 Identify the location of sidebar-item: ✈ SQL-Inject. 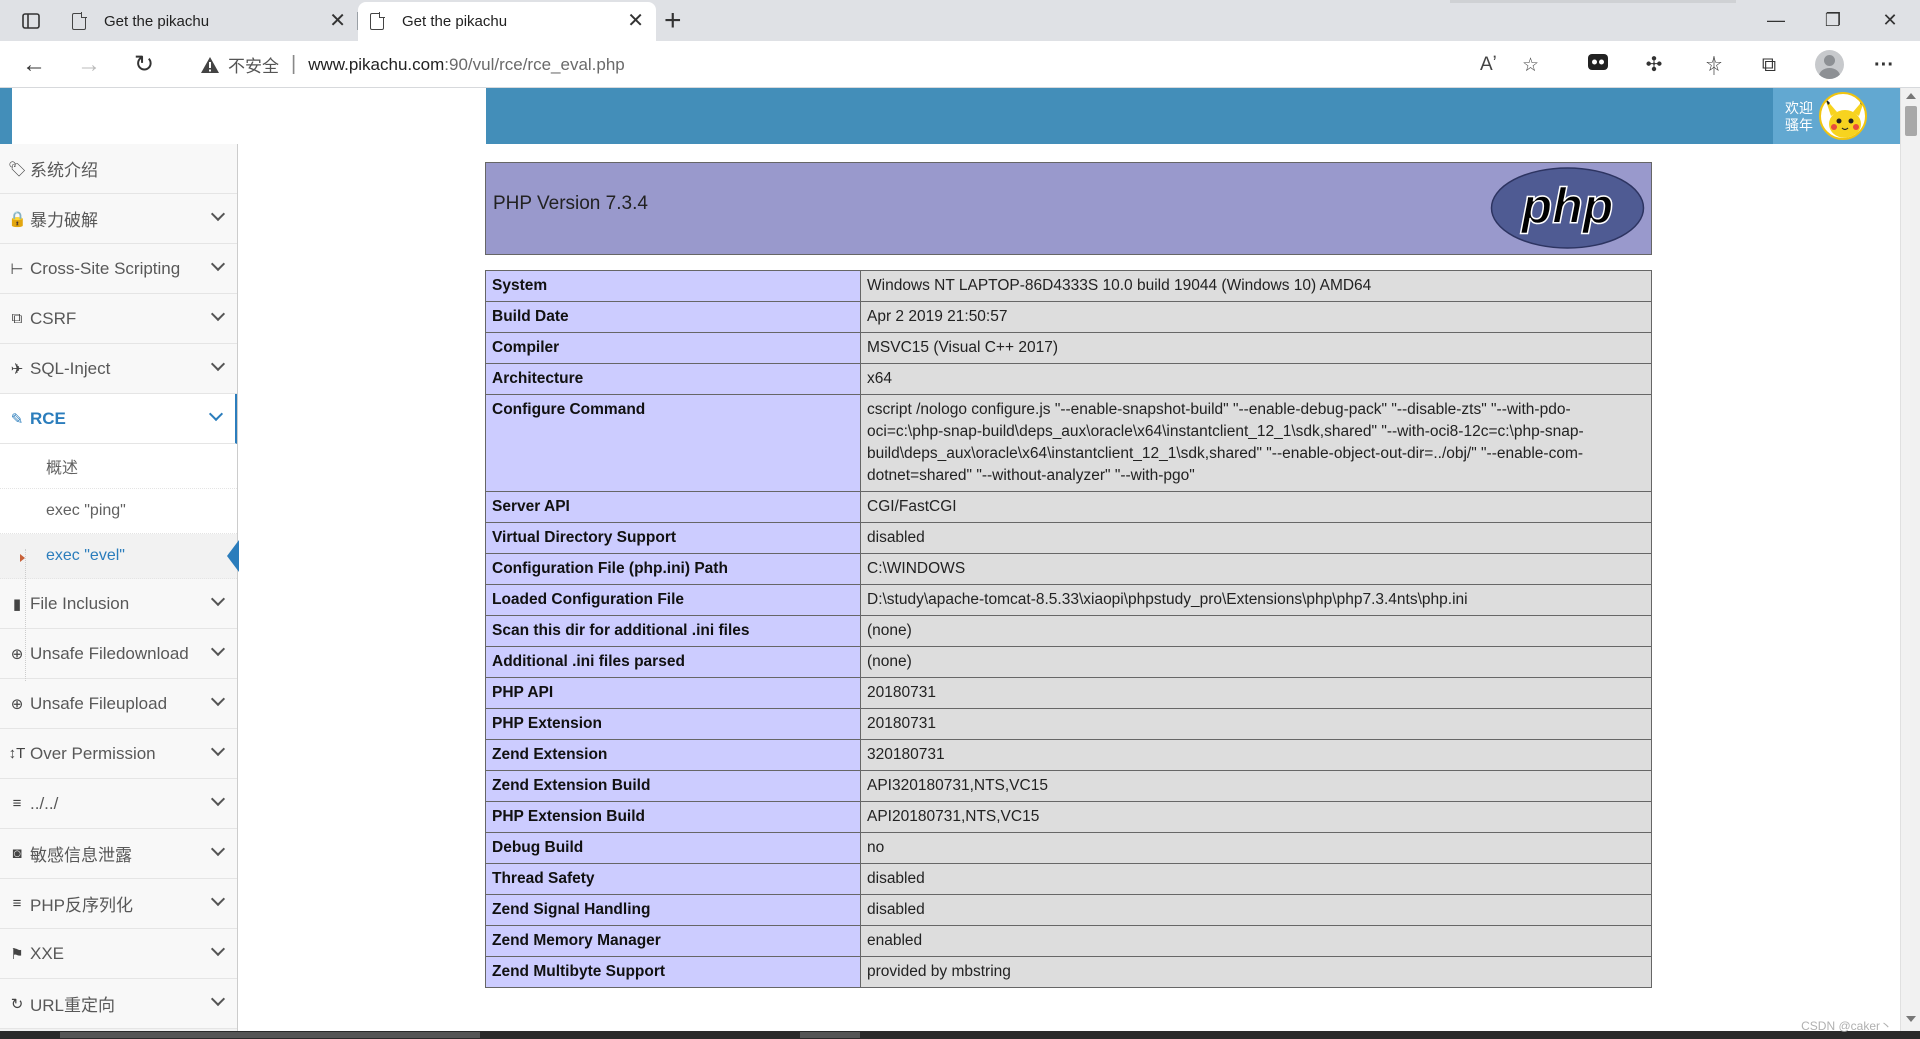
(118, 369).